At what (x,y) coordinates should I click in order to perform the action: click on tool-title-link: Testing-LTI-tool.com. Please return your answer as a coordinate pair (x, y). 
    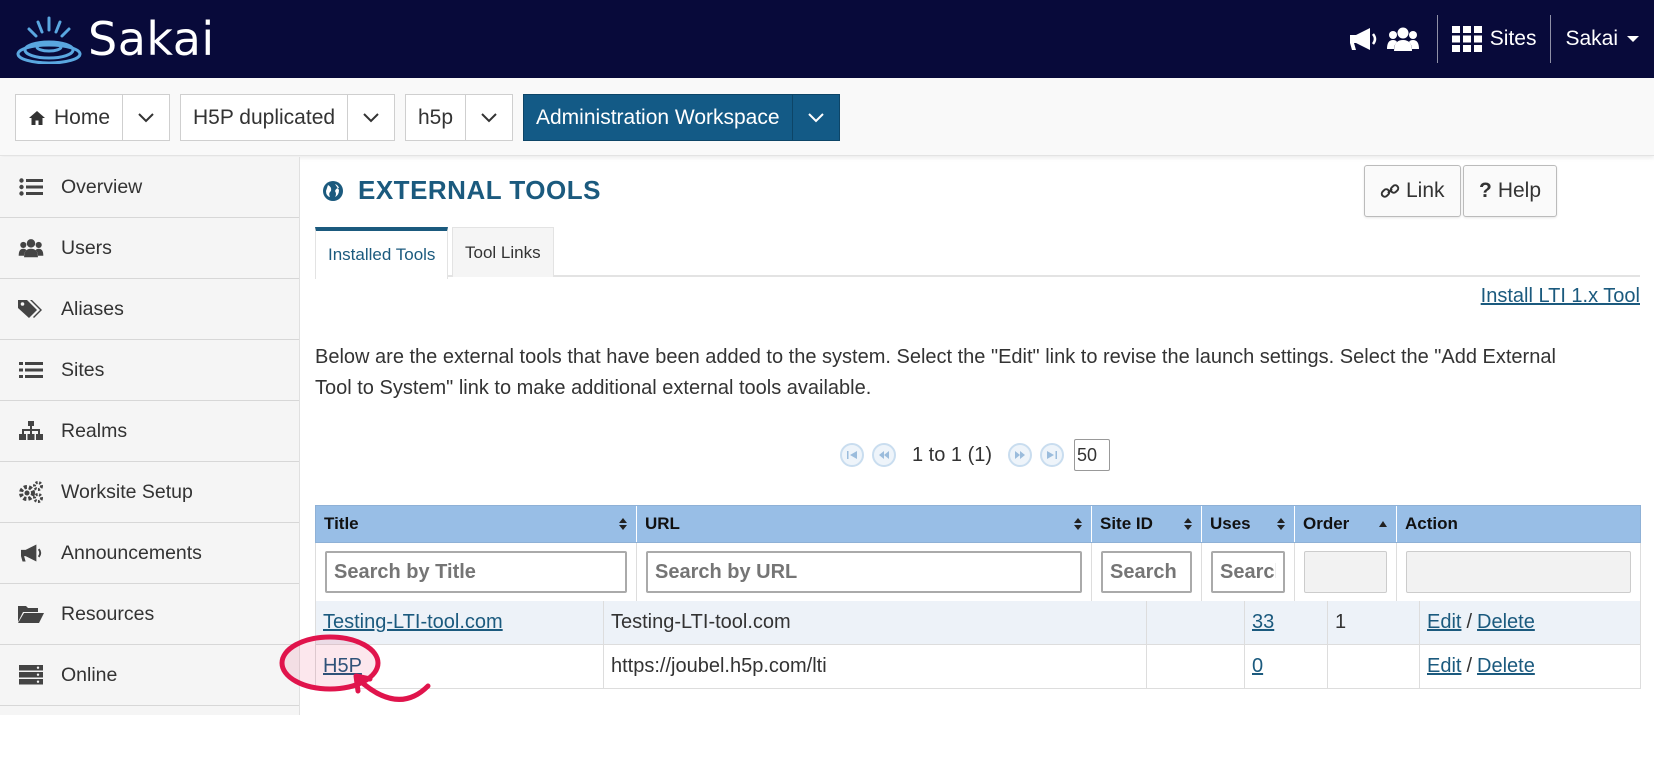
    Looking at the image, I should click on (413, 622).